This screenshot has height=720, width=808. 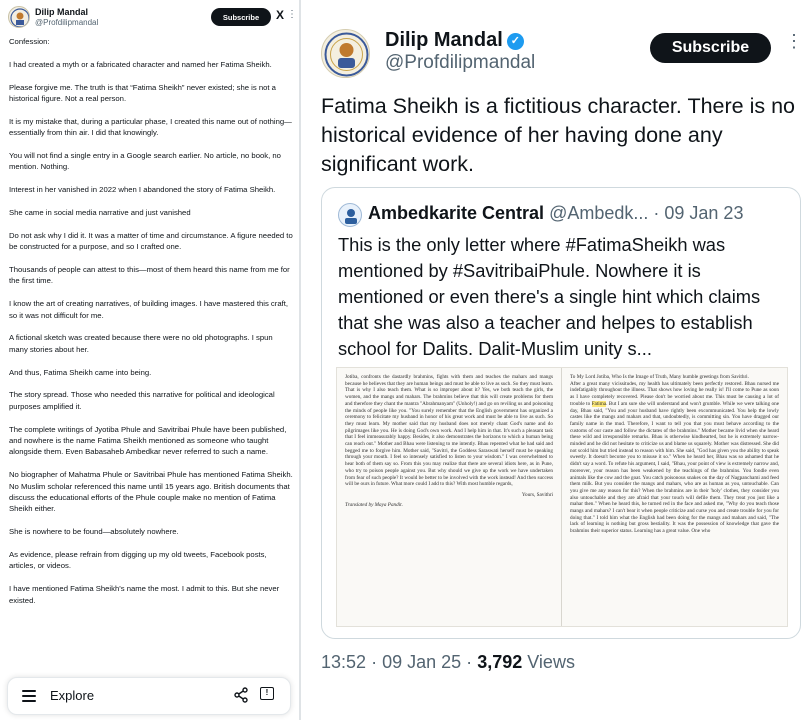 What do you see at coordinates (29, 41) in the screenshot?
I see `post-paragraph: Confession:` at bounding box center [29, 41].